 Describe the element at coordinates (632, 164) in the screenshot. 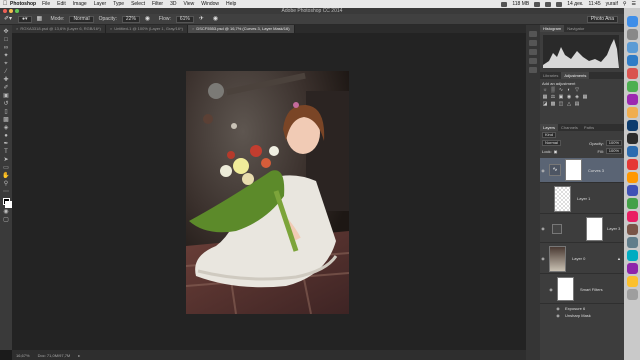

I see `chrome-icon` at that location.